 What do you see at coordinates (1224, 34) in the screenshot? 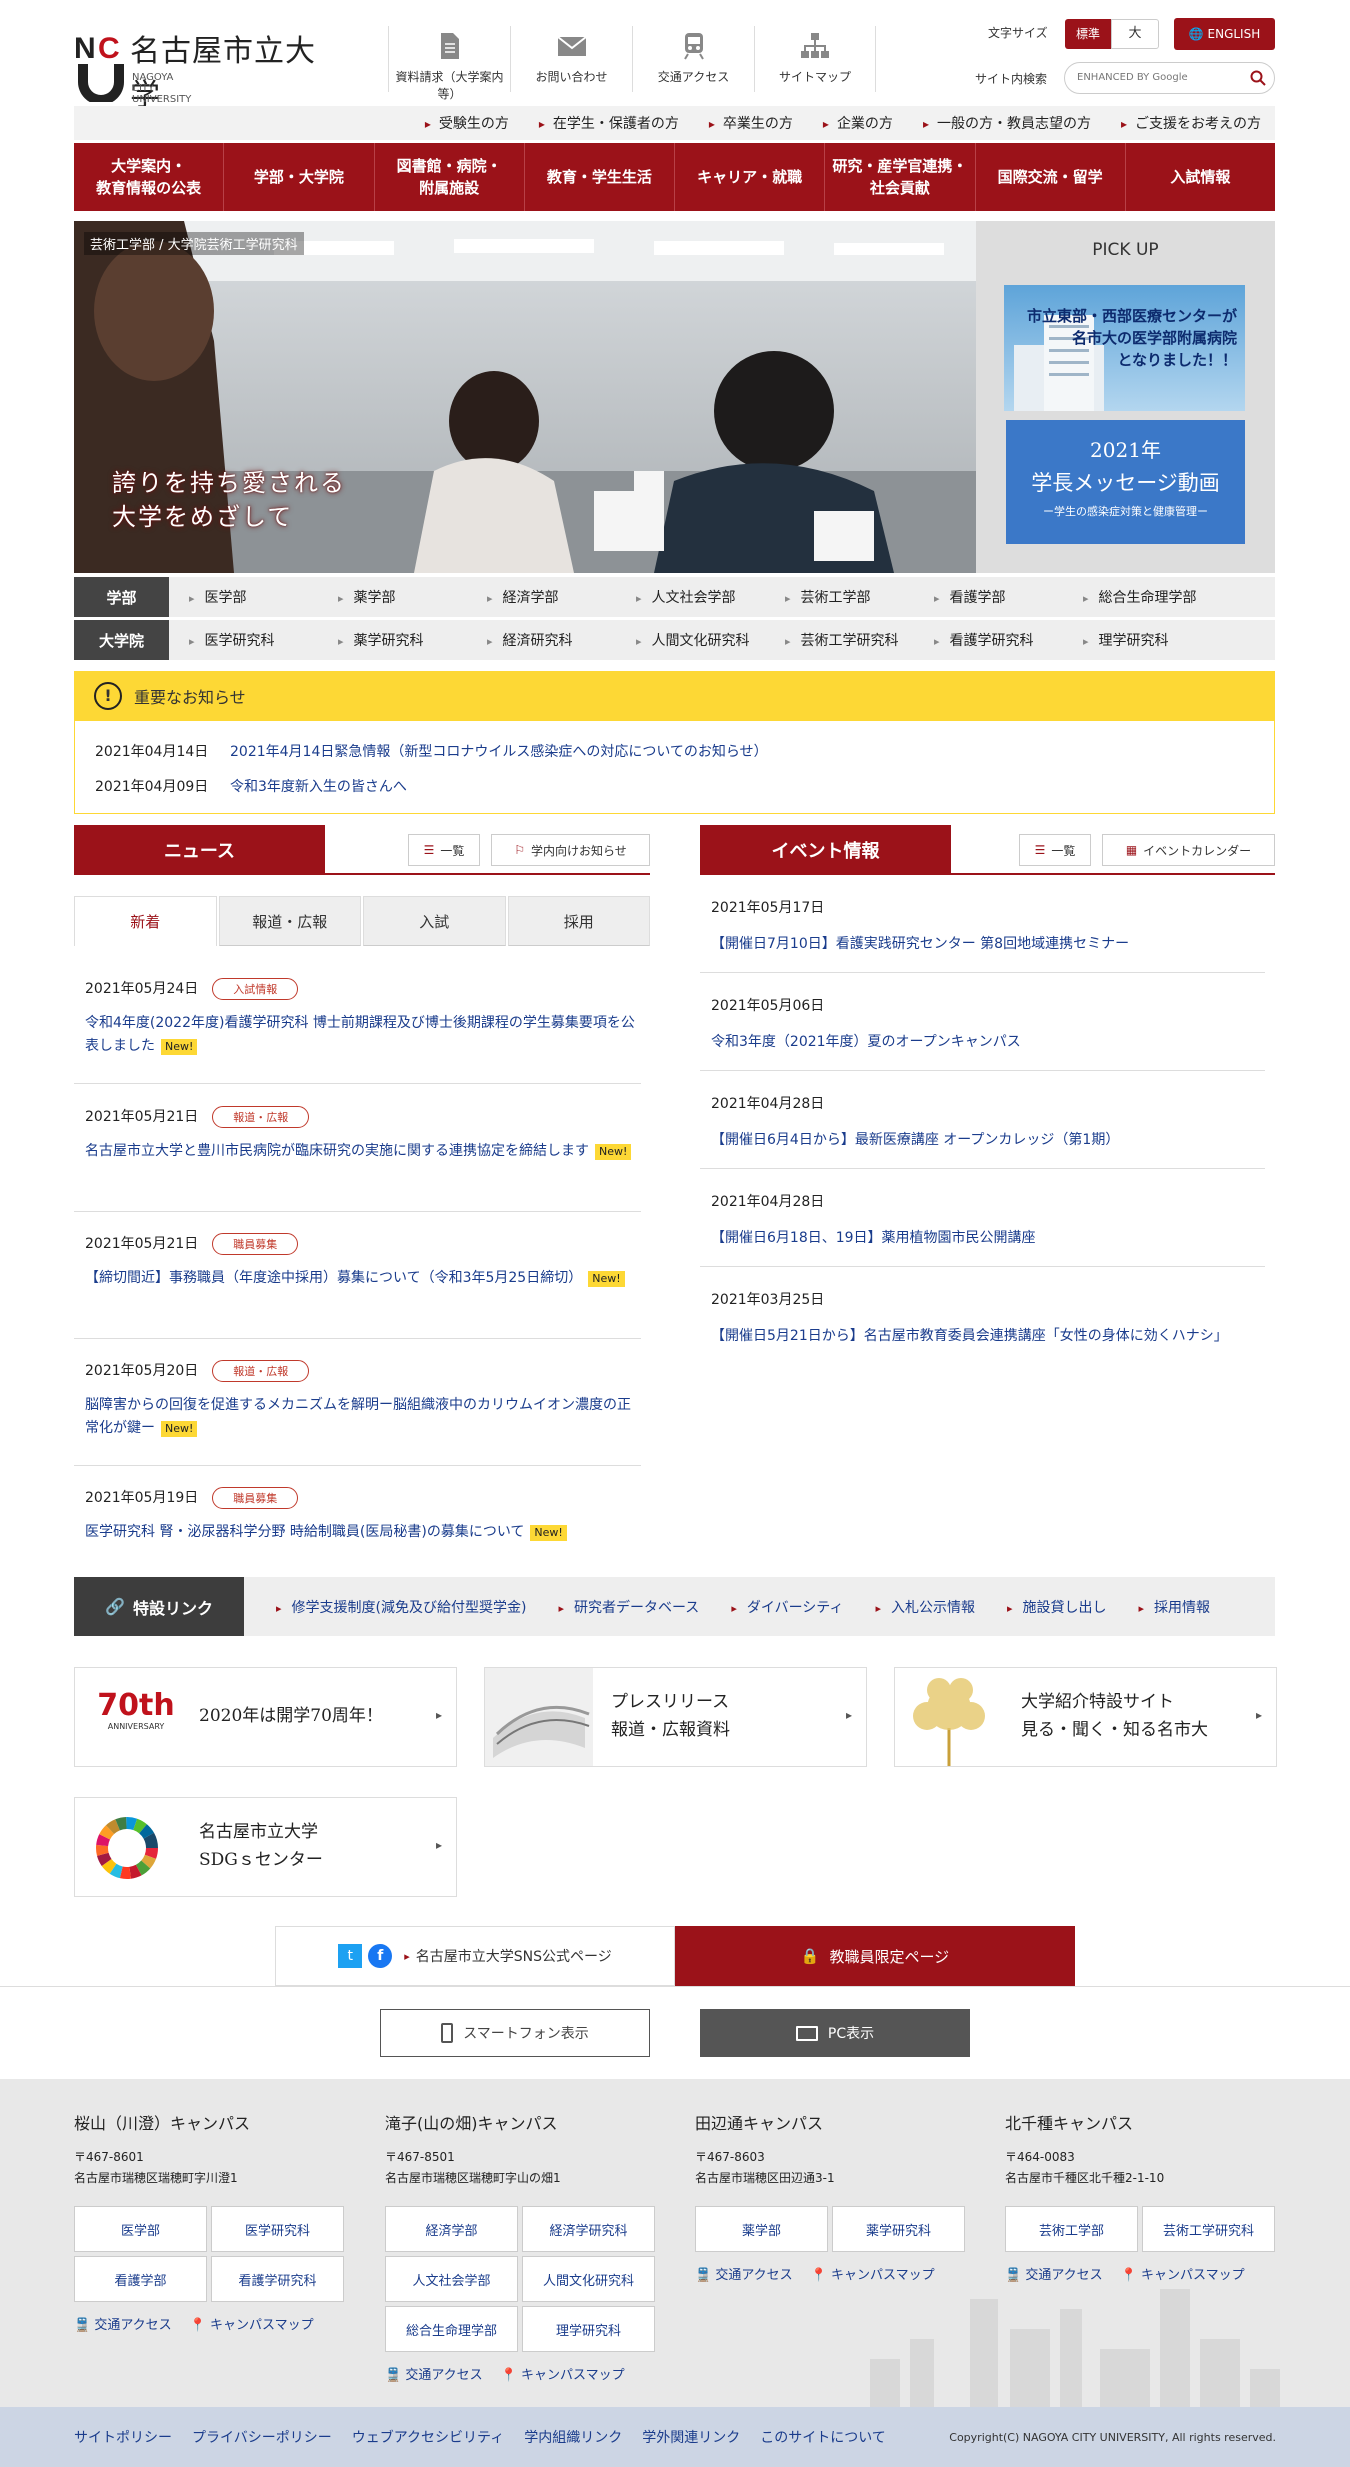
I see `english-site-button: 🌐 ENGLISH` at bounding box center [1224, 34].